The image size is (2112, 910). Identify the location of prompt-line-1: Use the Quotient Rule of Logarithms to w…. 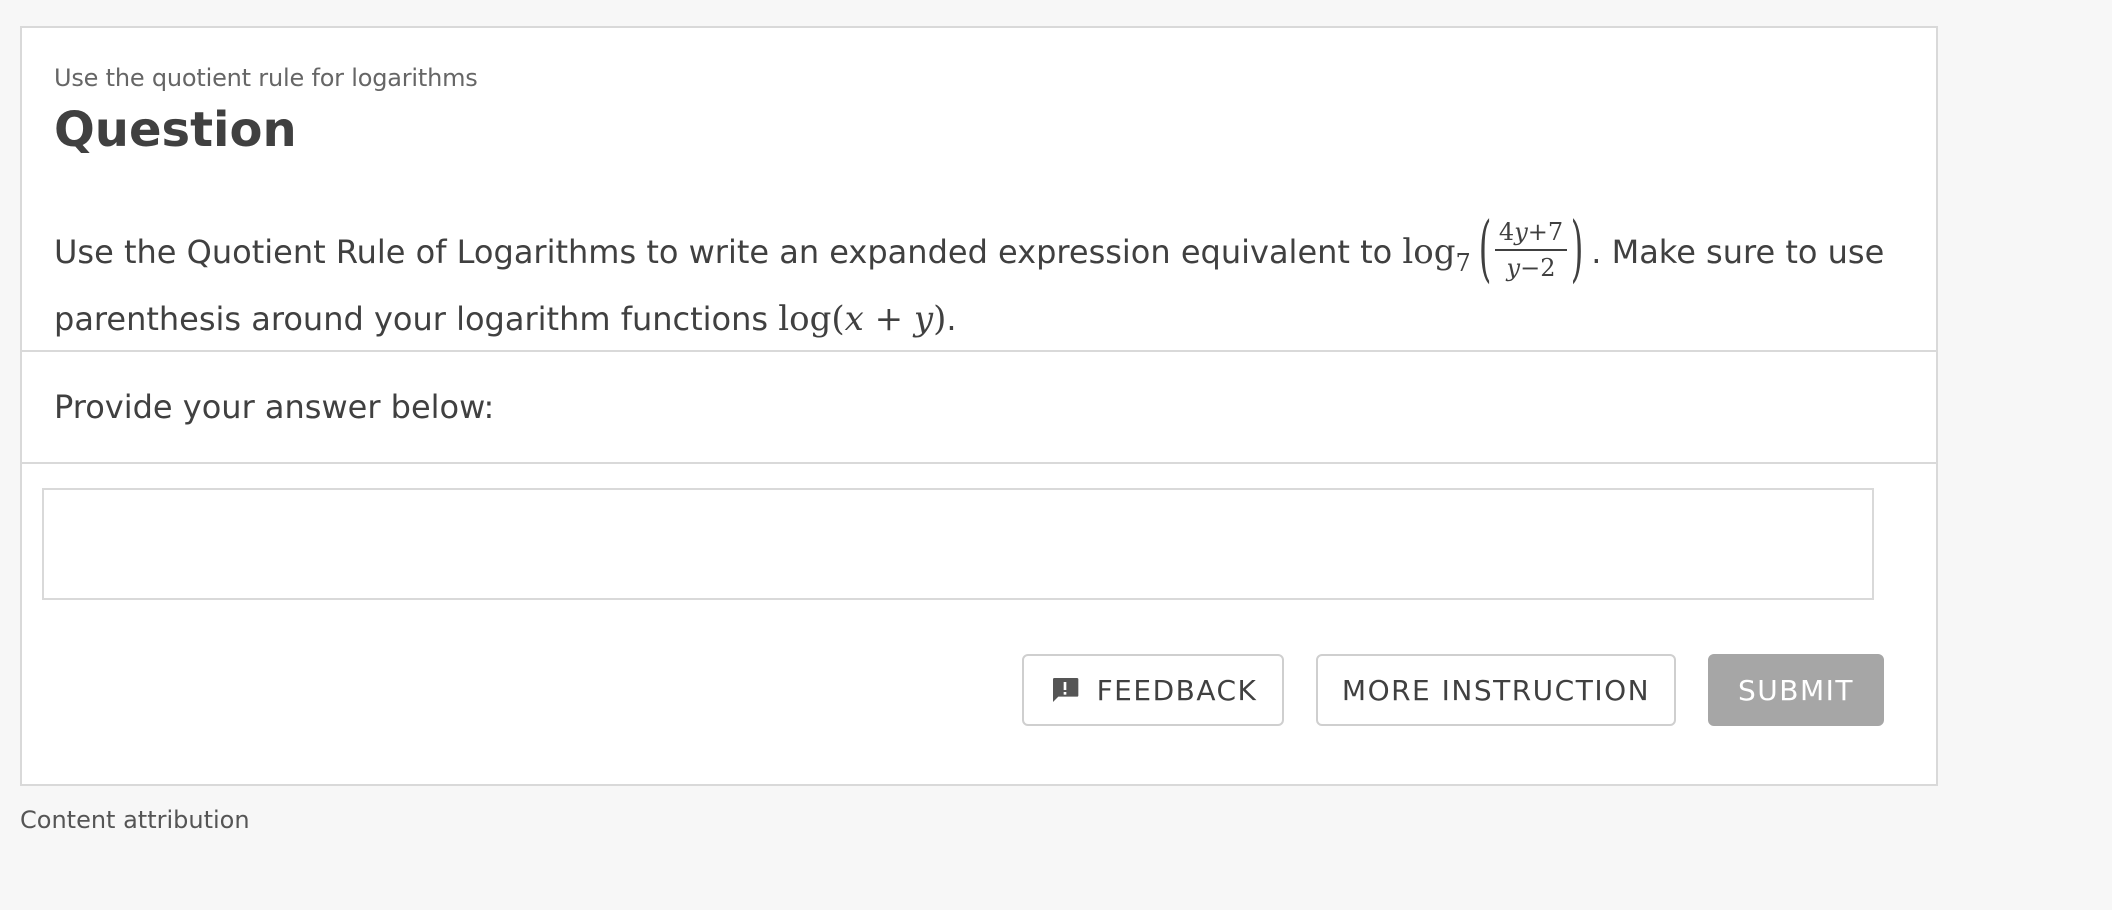
(969, 248).